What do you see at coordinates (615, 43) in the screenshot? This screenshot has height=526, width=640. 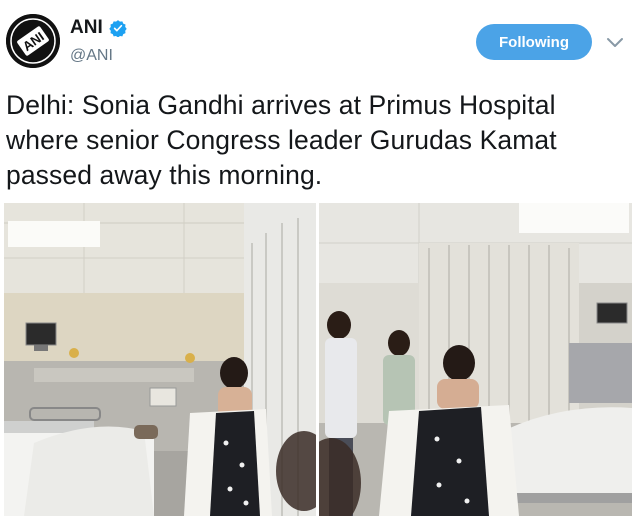 I see `chevron-down-icon` at bounding box center [615, 43].